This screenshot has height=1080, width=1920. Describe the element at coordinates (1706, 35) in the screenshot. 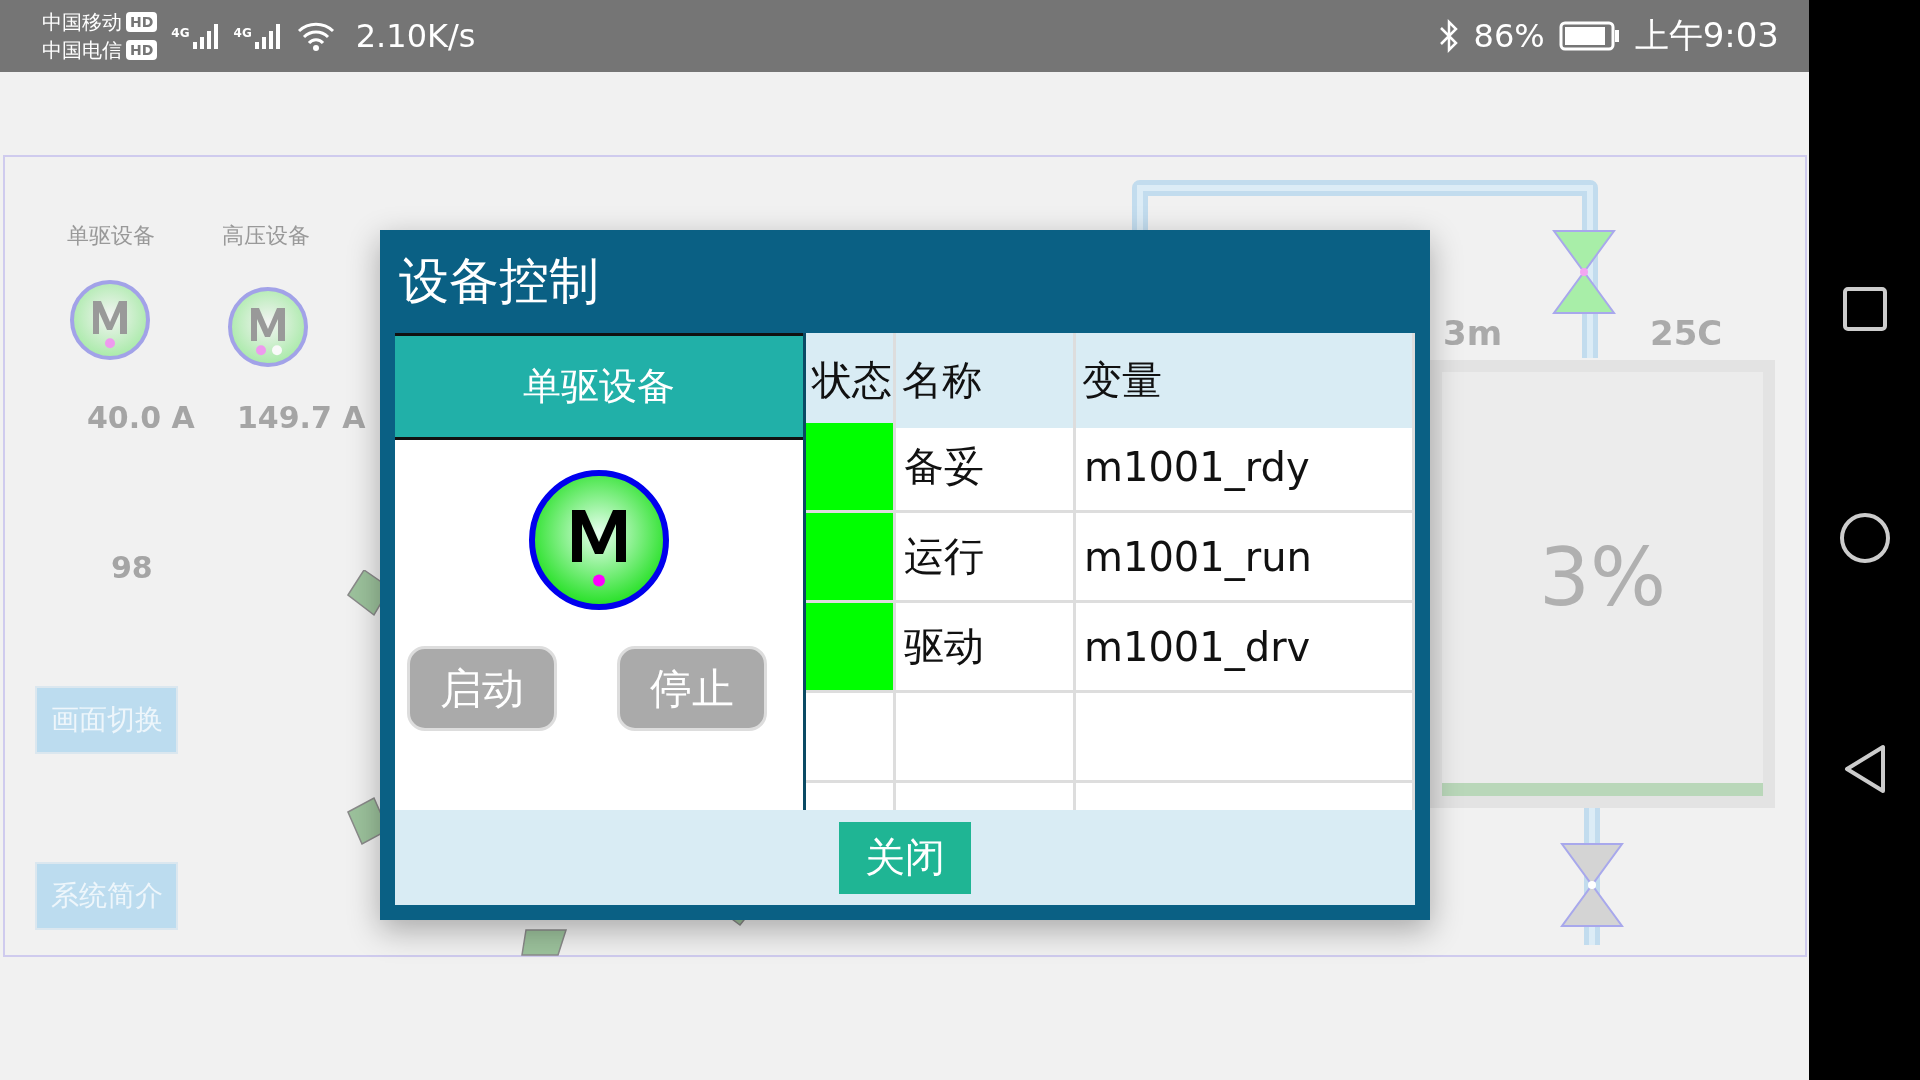

I see `clock: 上午9:03` at that location.